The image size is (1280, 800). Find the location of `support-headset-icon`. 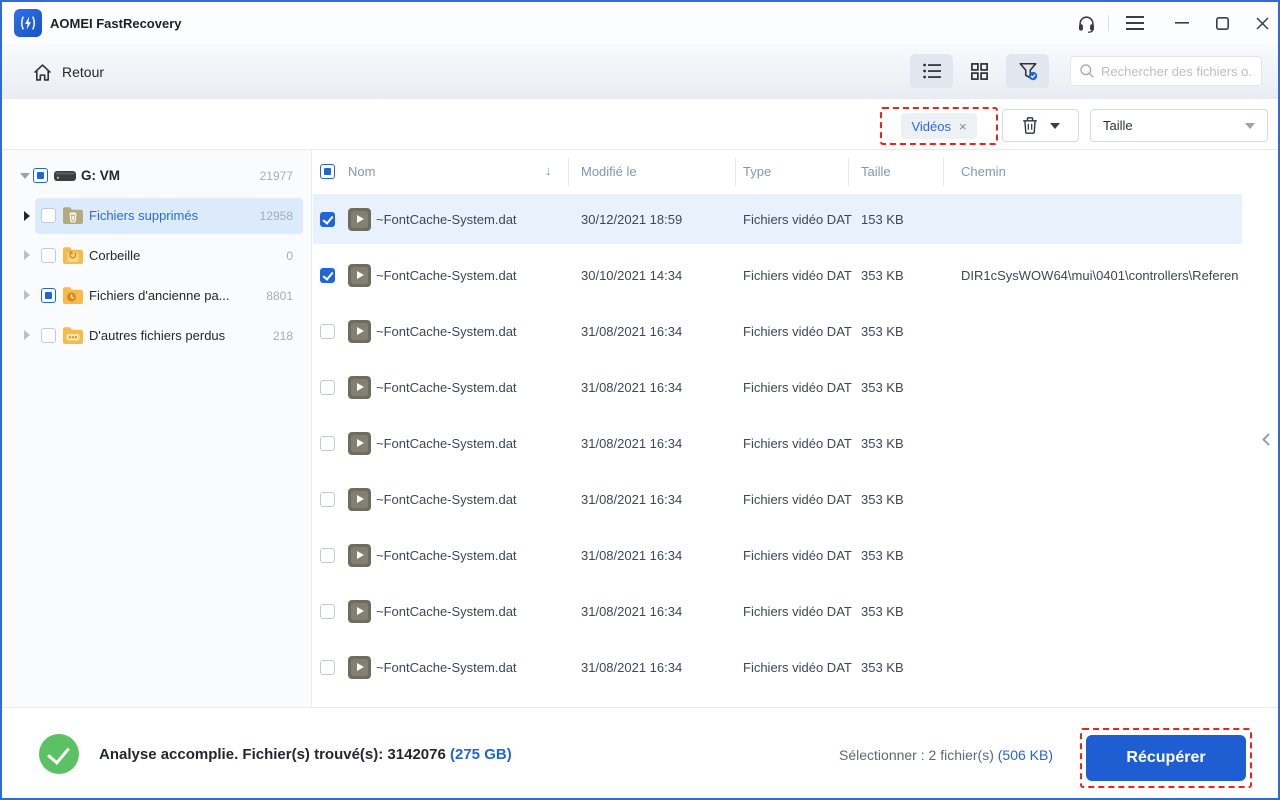

support-headset-icon is located at coordinates (1086, 23).